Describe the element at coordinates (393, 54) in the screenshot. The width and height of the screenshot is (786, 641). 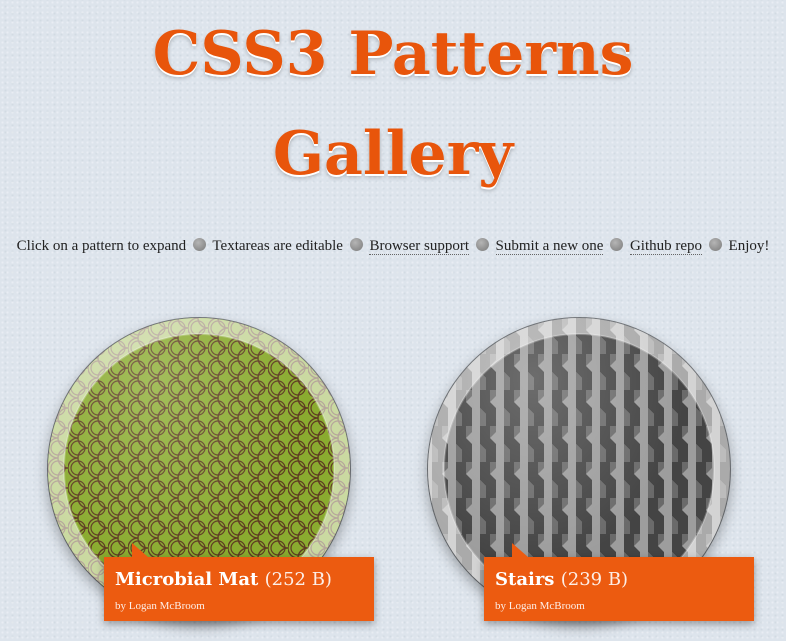
I see `page-title-line-1: CSS3 Patterns` at that location.